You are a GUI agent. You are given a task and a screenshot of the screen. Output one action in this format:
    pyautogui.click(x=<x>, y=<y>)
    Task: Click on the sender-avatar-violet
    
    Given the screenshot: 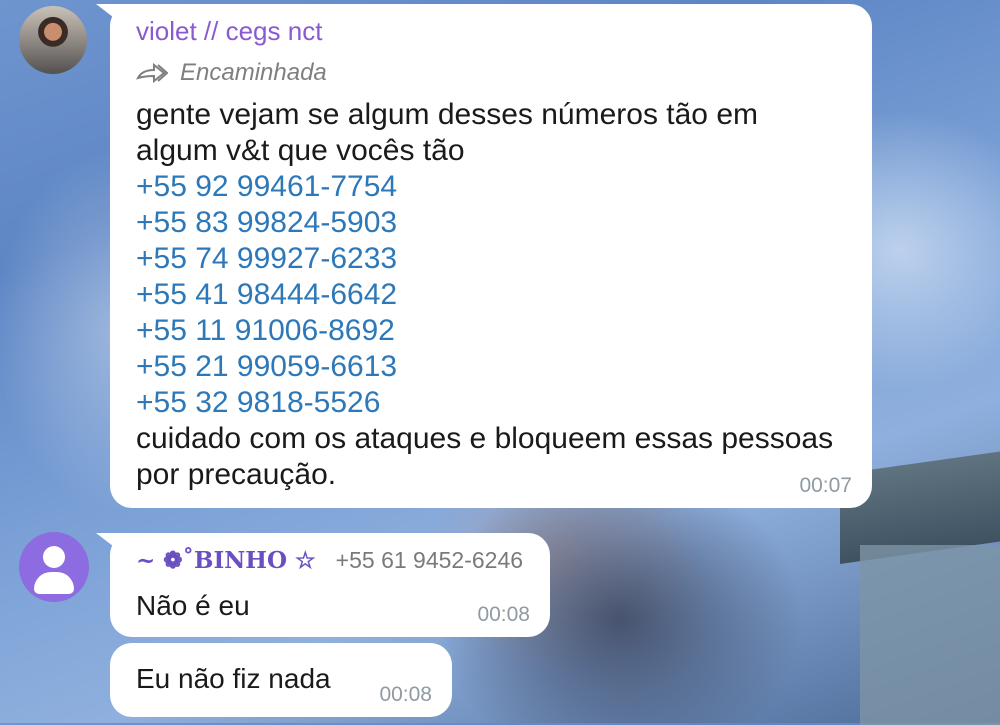 What is the action you would take?
    pyautogui.click(x=53, y=40)
    